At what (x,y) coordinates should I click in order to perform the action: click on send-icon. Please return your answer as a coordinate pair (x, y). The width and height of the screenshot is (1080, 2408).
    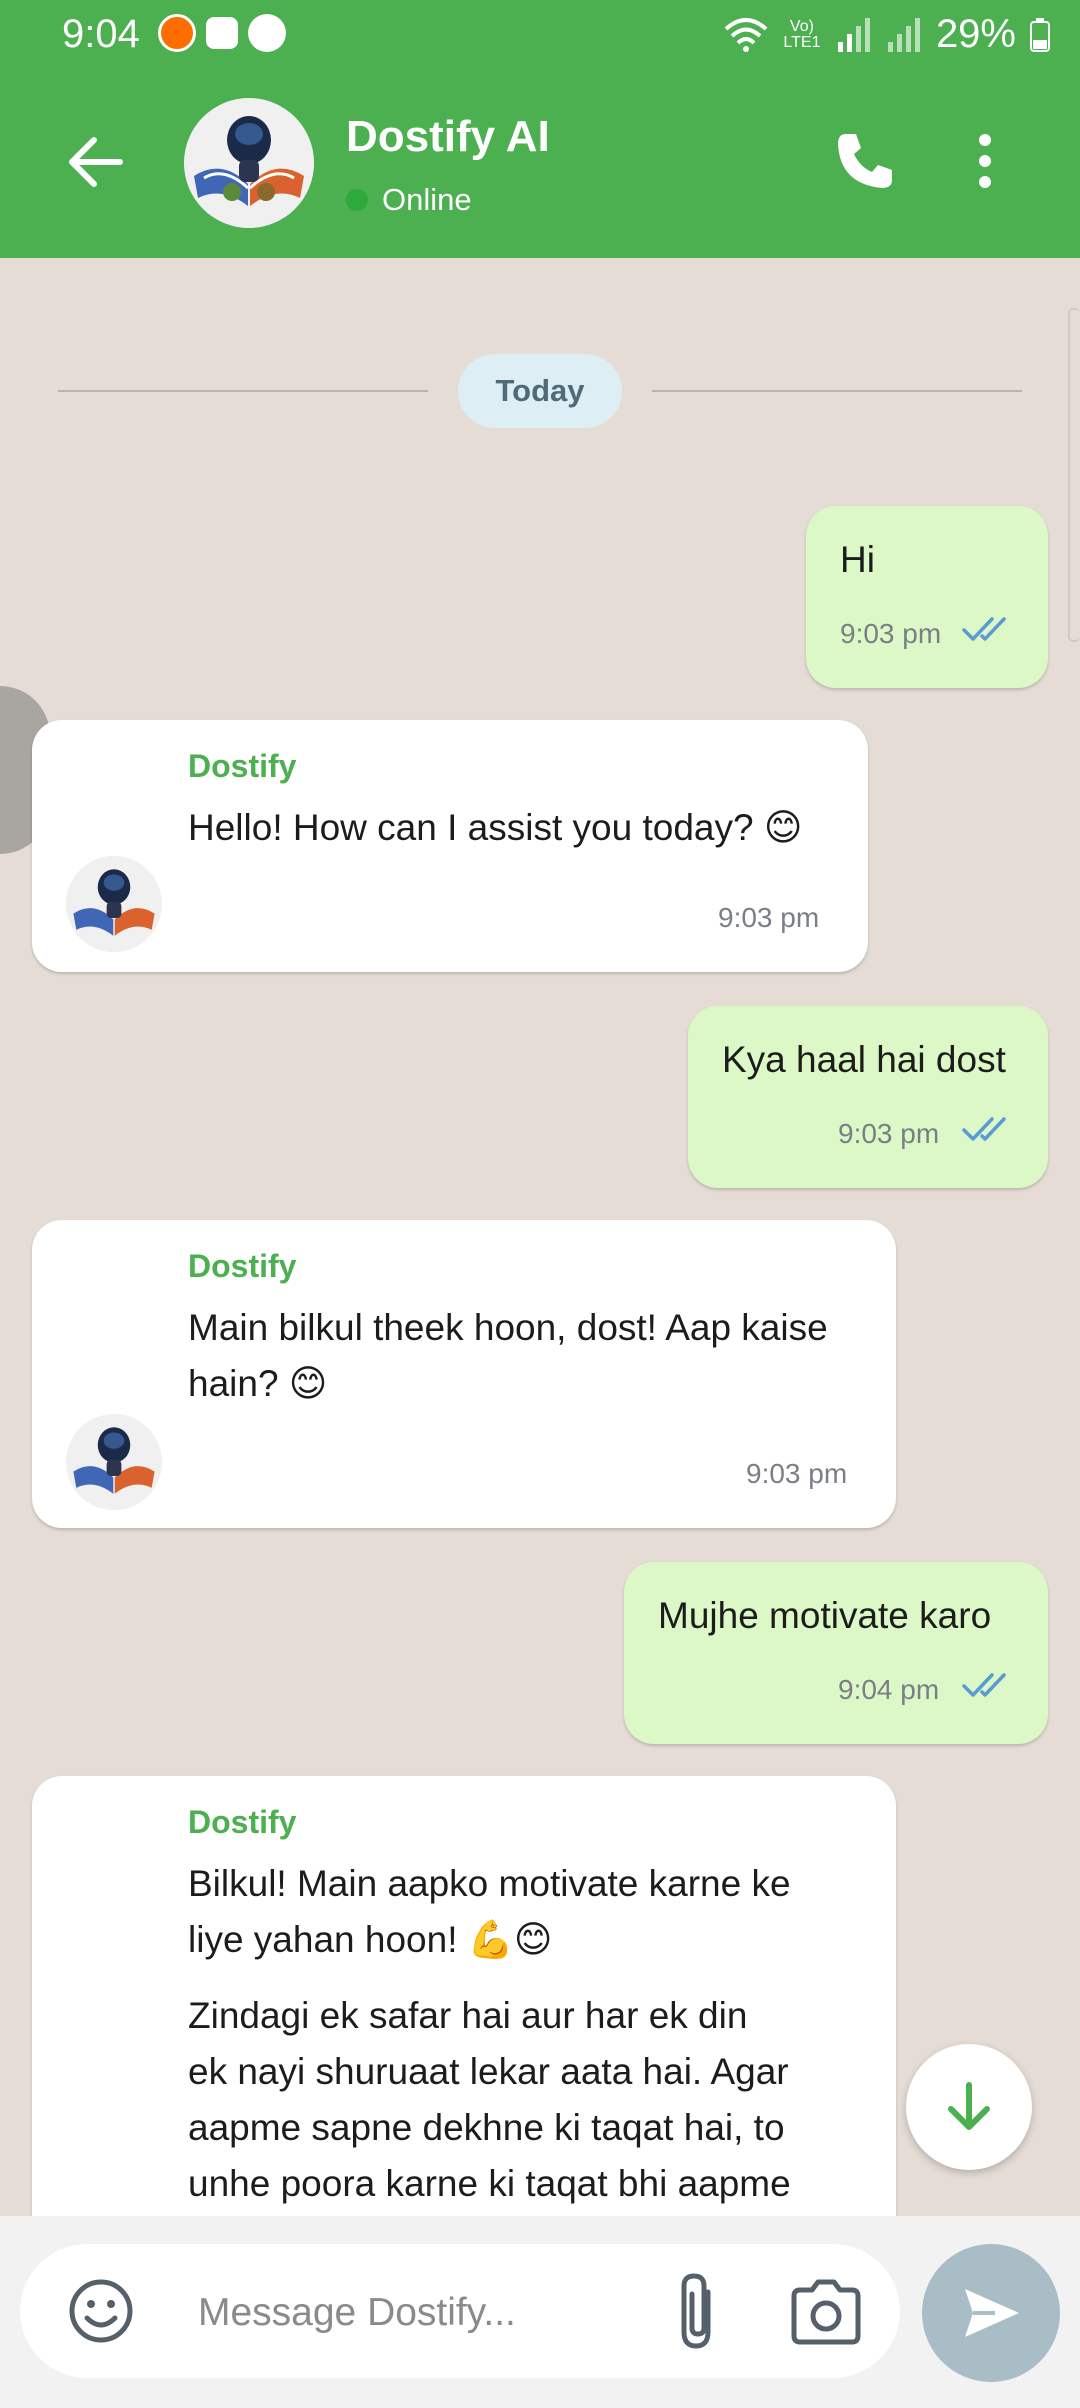
    Looking at the image, I should click on (992, 2313).